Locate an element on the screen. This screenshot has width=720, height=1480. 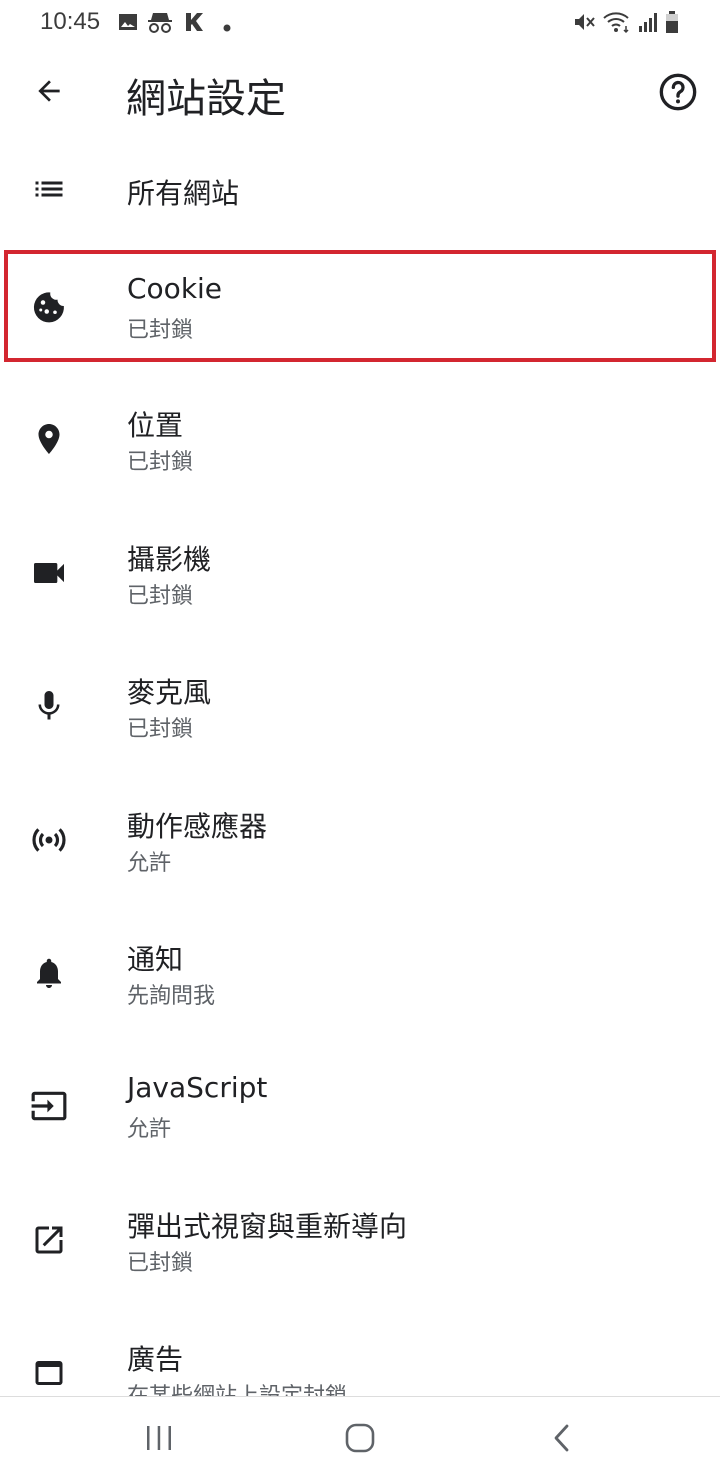
wifi-icon is located at coordinates (617, 24).